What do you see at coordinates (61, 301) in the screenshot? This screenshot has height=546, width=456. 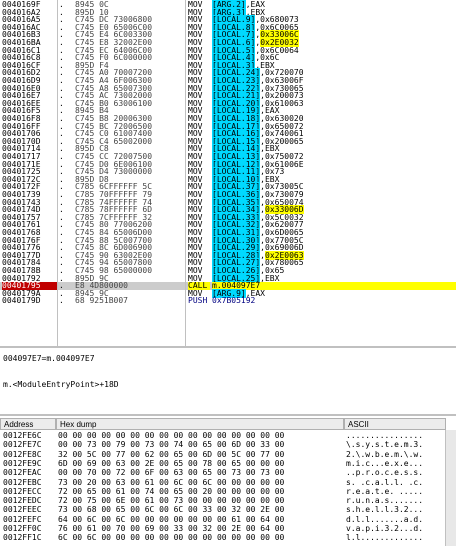 I see `code-marker: .` at bounding box center [61, 301].